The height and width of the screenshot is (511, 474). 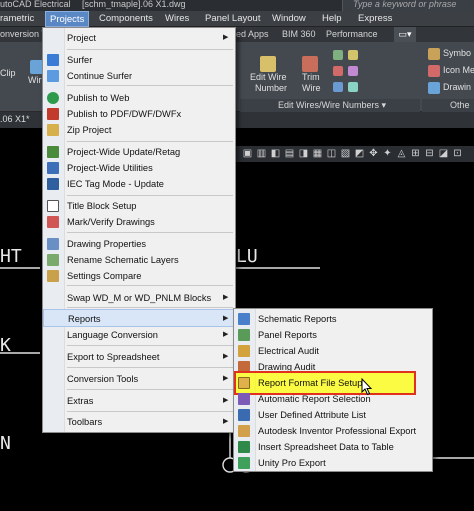 What do you see at coordinates (53, 168) in the screenshot?
I see `utilities-icon` at bounding box center [53, 168].